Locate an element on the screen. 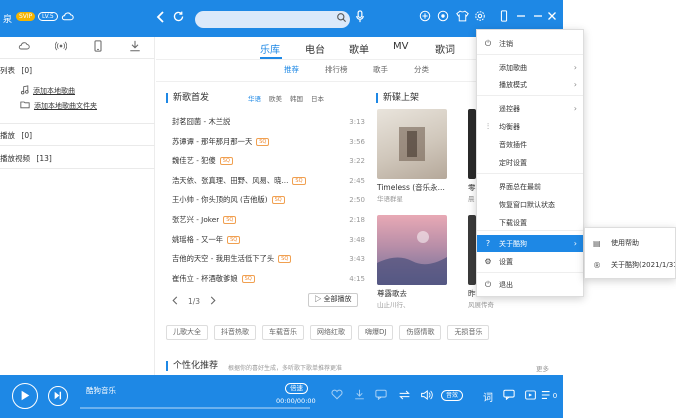 The width and height of the screenshot is (676, 418). level-badge: LV.5 is located at coordinates (48, 16).